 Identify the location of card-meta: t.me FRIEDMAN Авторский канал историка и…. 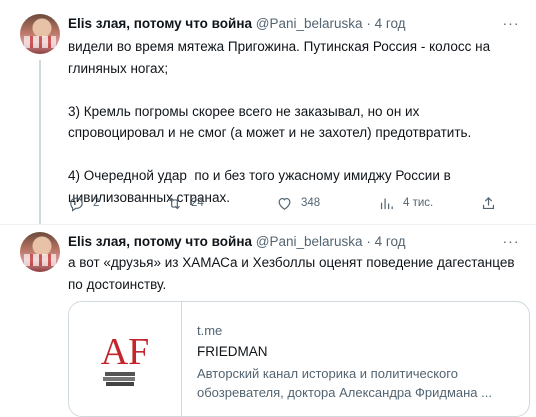
(357, 362).